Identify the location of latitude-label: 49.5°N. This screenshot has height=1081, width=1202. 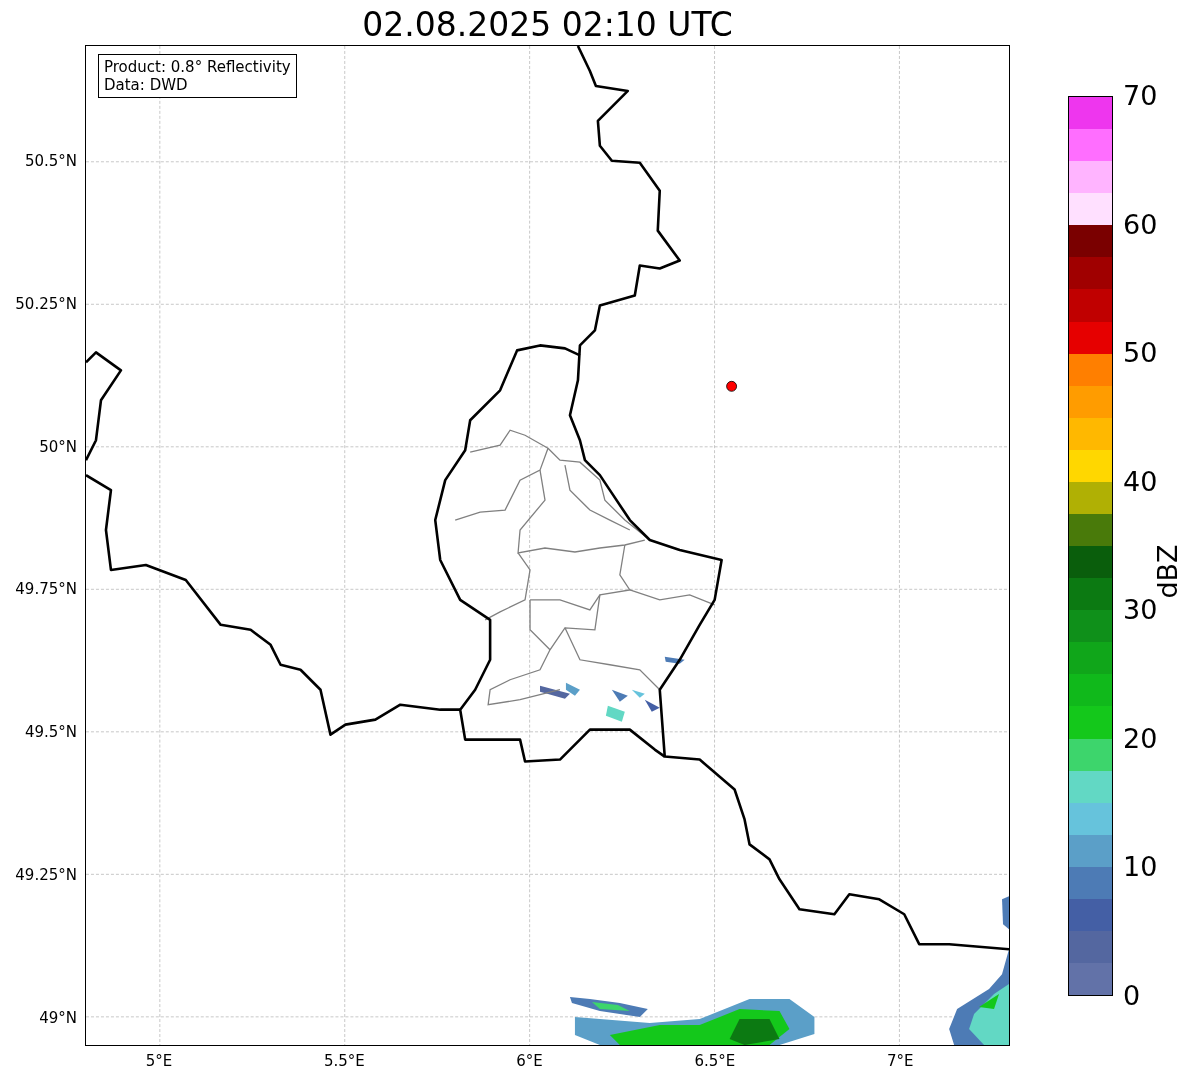
(50, 732).